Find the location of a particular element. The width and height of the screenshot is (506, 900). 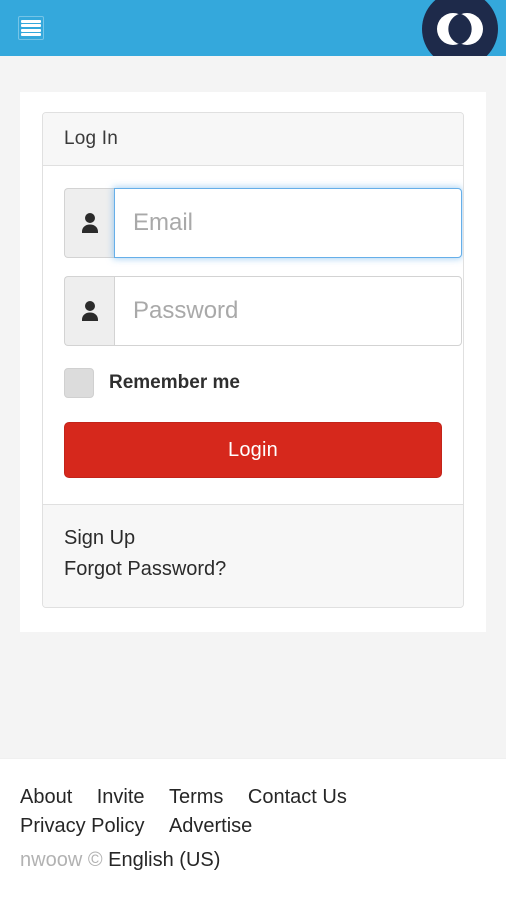

login-panel-footer: Sign Up Forgot Password? is located at coordinates (253, 555).